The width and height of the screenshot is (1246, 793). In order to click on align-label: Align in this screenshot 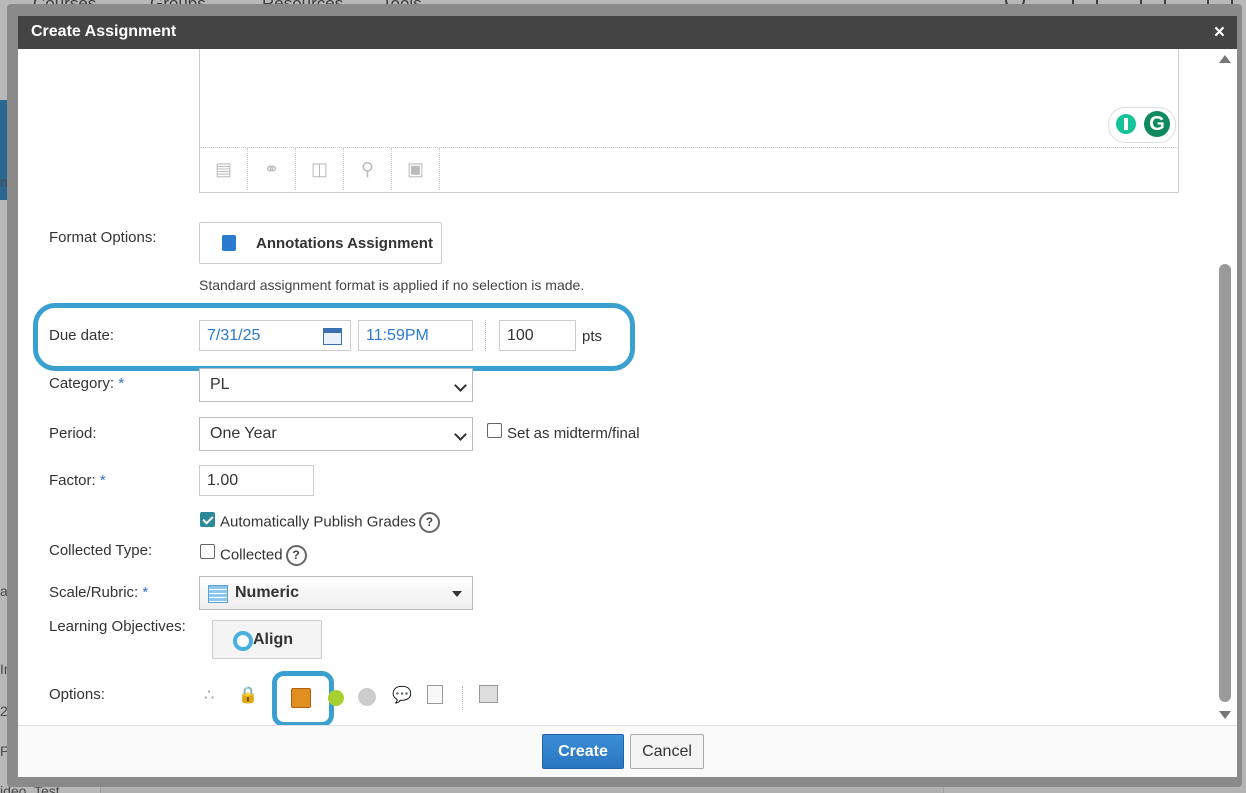, I will do `click(273, 639)`.